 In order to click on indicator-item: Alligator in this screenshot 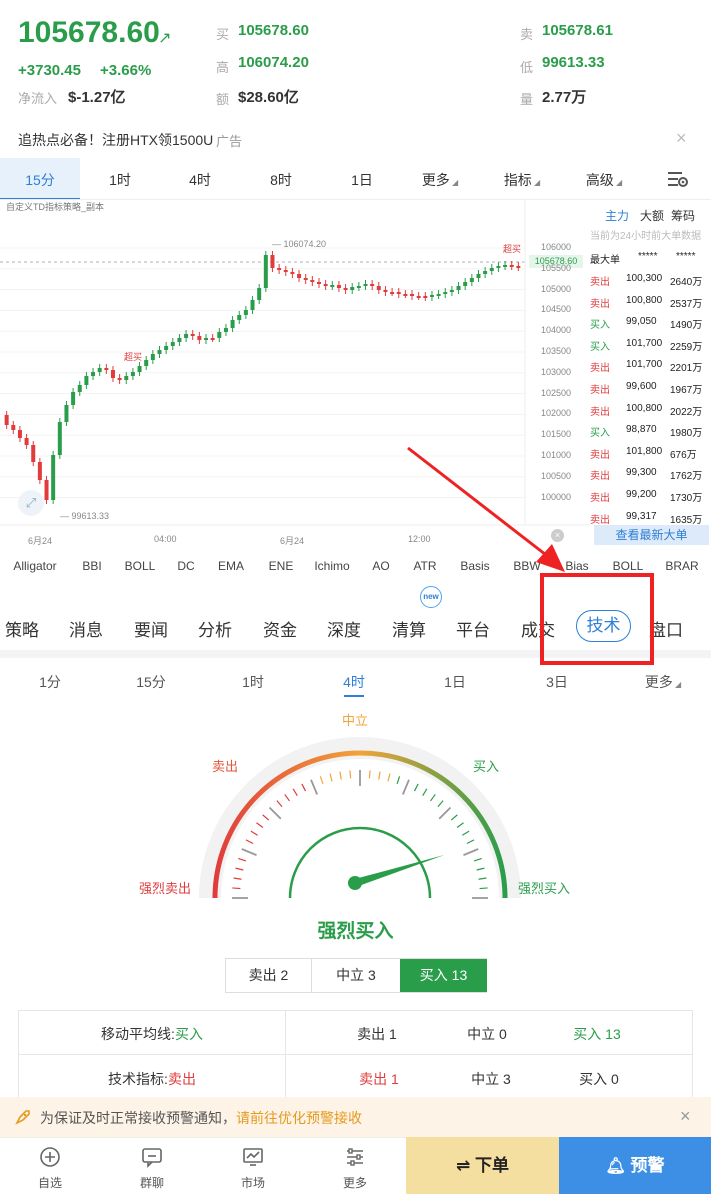, I will do `click(34, 566)`.